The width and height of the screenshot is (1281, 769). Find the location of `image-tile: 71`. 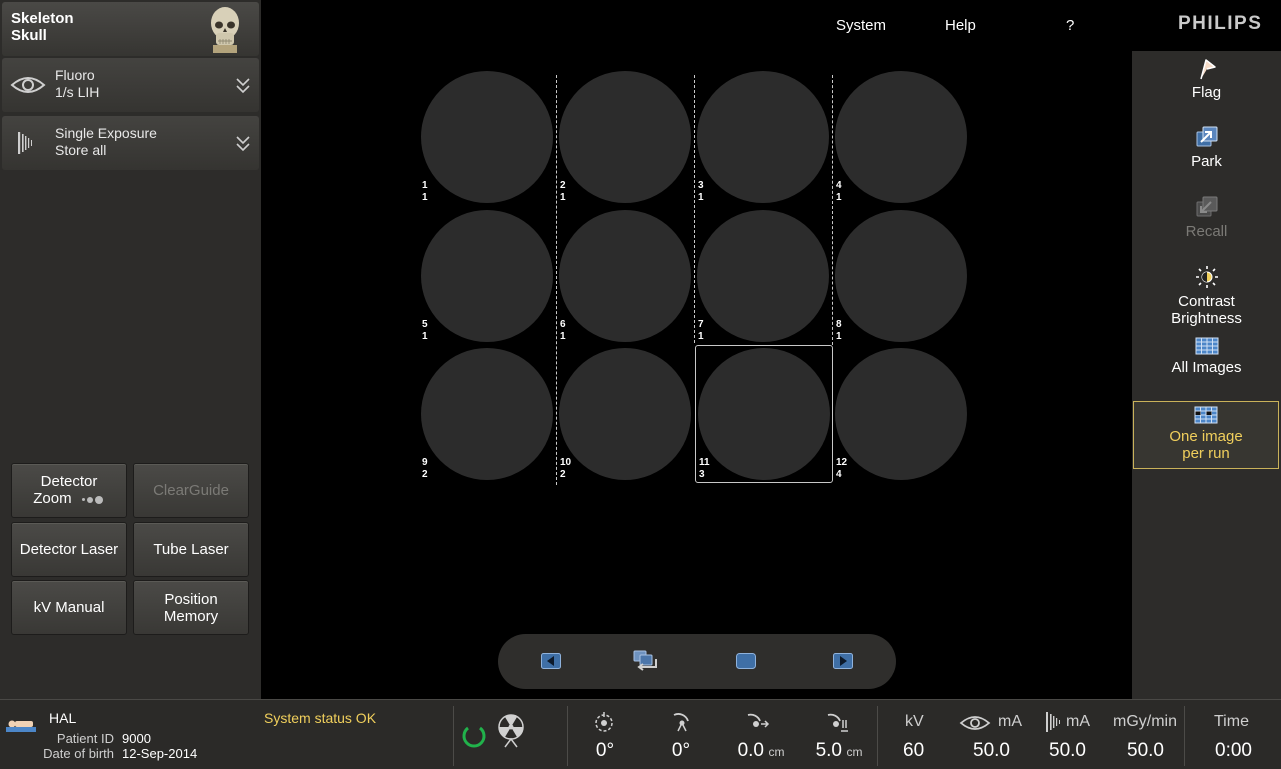

image-tile: 71 is located at coordinates (763, 276).